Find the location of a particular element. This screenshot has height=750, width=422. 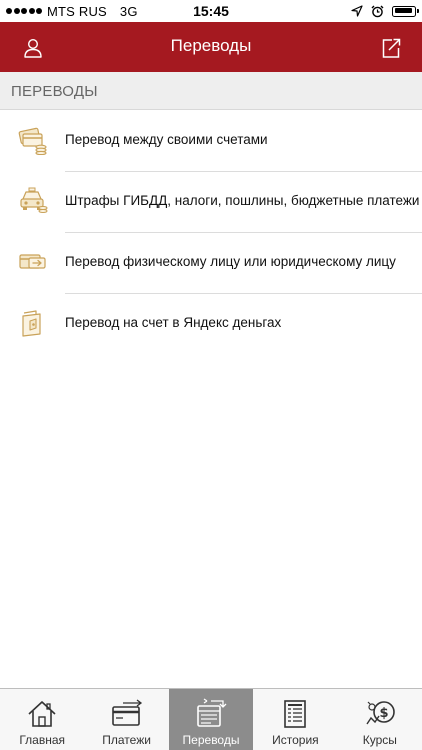

tab-history: История is located at coordinates (295, 719).